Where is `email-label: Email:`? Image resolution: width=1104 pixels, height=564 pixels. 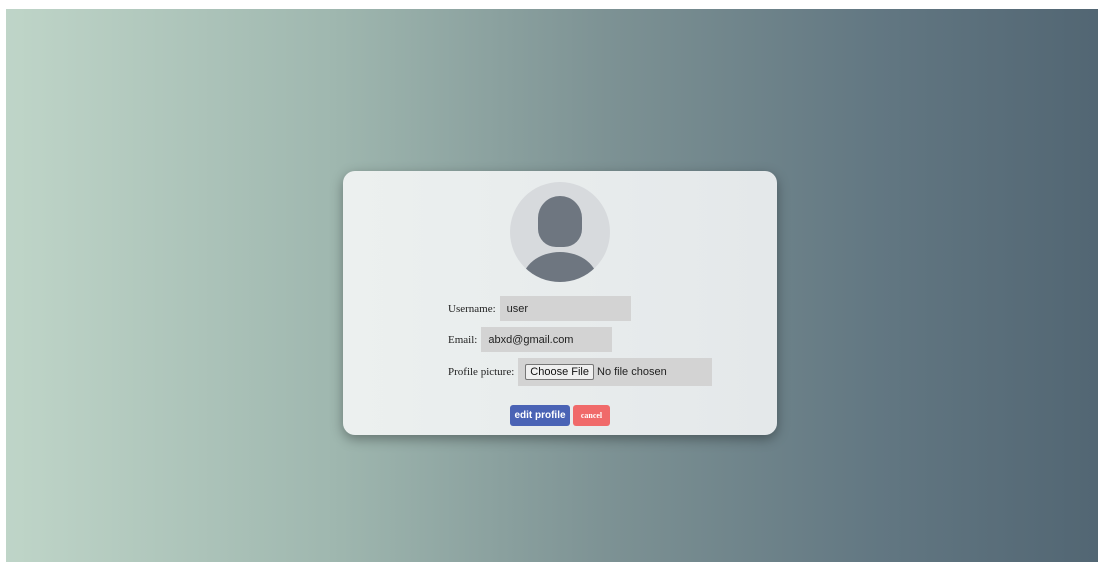
email-label: Email: is located at coordinates (463, 339).